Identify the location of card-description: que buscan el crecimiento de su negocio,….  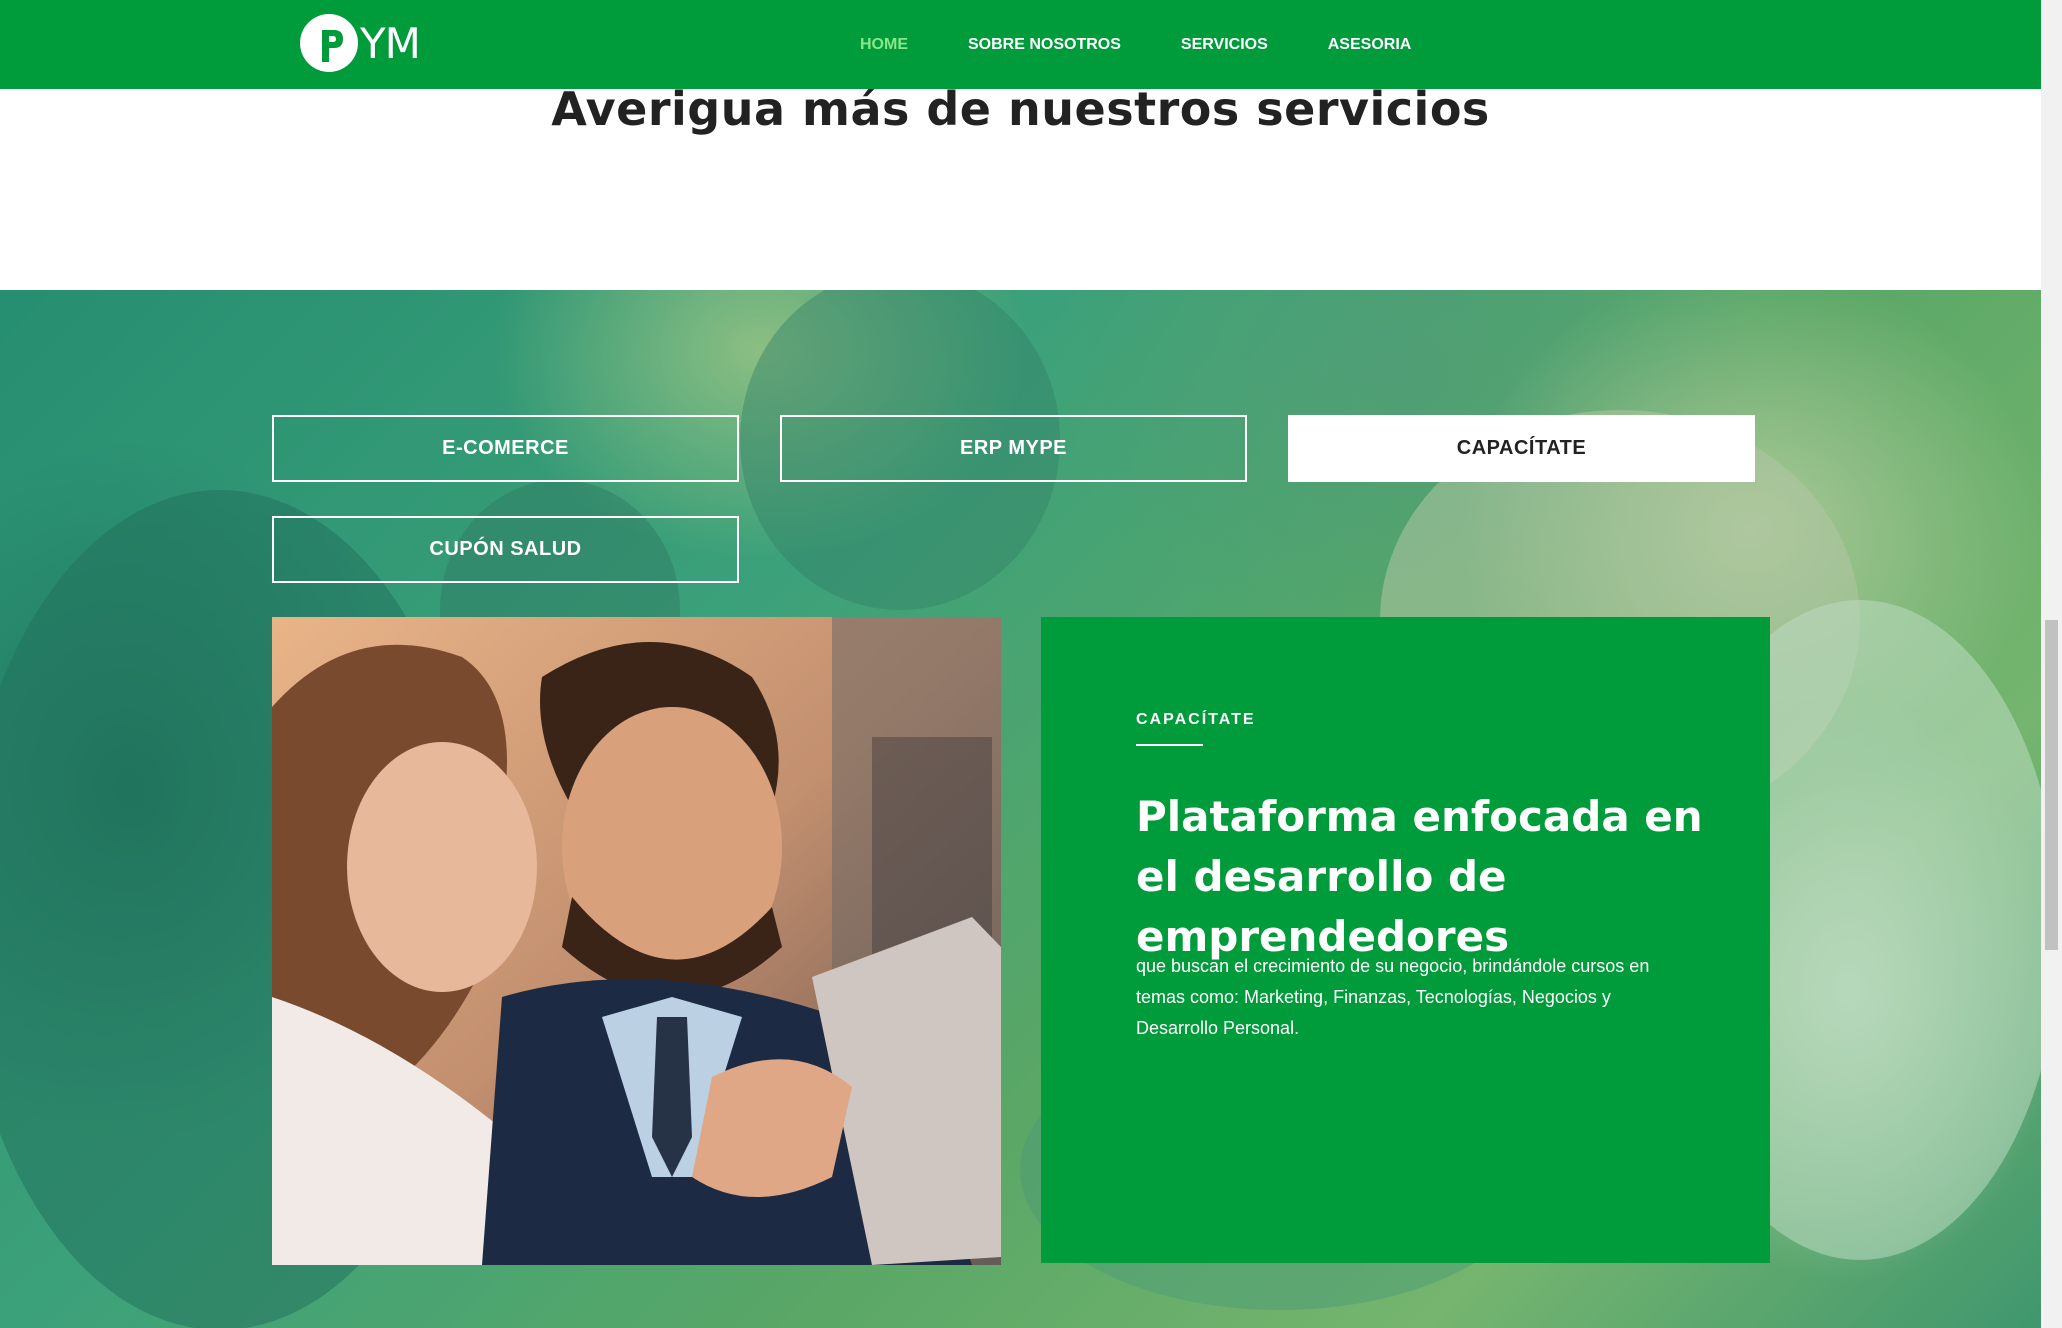
(1393, 997).